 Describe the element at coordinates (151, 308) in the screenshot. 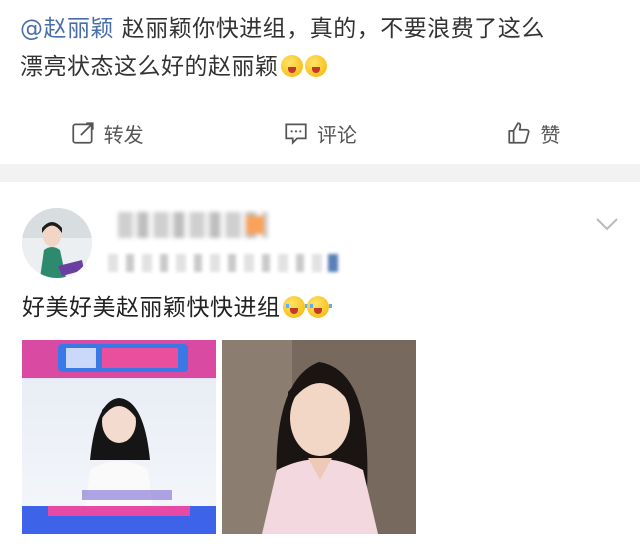

I see `post-2-text-content: 好美好美赵丽颖快快进组` at that location.